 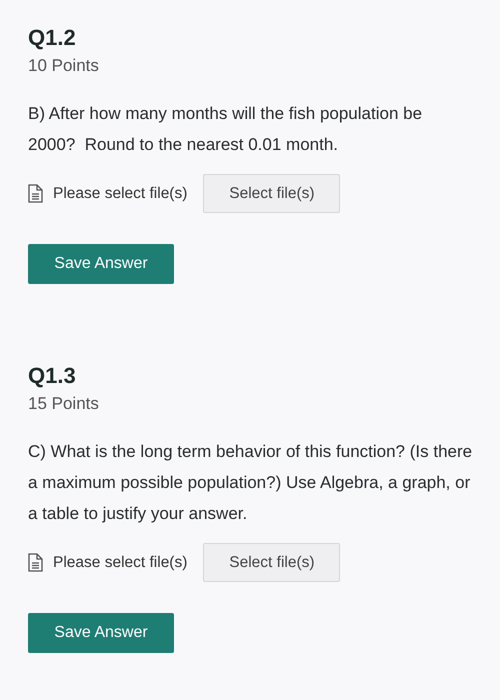 What do you see at coordinates (226, 129) in the screenshot?
I see `question-prompt: B) After how many months will the fish population be 2000? Round to the nearest 0.01 month.` at bounding box center [226, 129].